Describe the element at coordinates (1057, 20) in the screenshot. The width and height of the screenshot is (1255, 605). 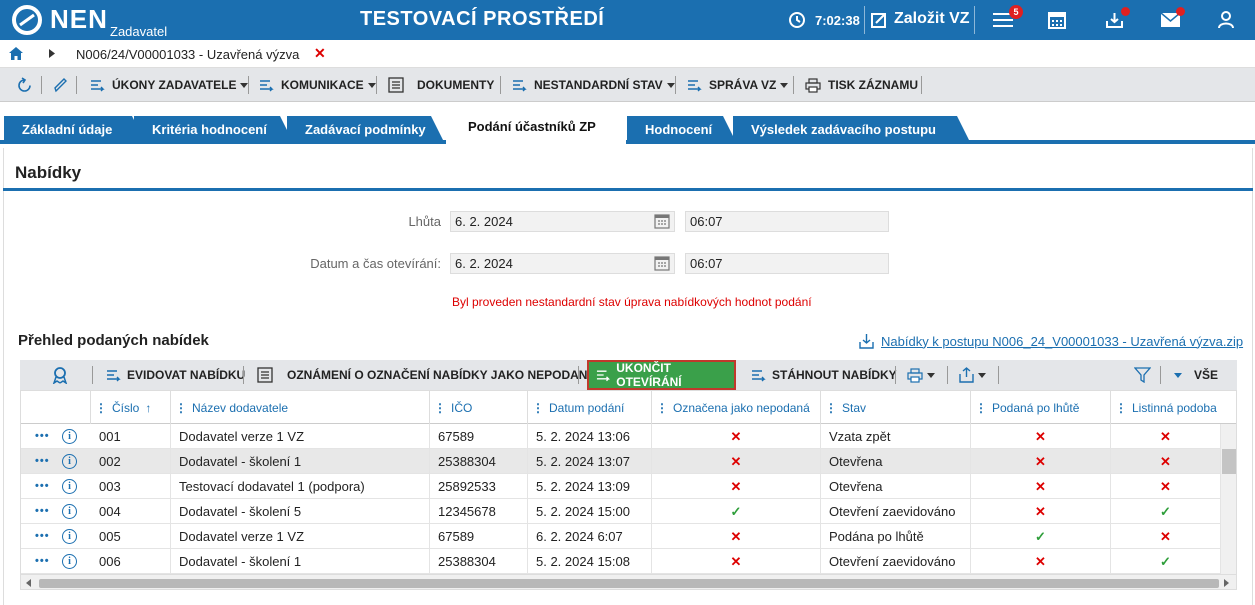
I see `calculator-icon` at that location.